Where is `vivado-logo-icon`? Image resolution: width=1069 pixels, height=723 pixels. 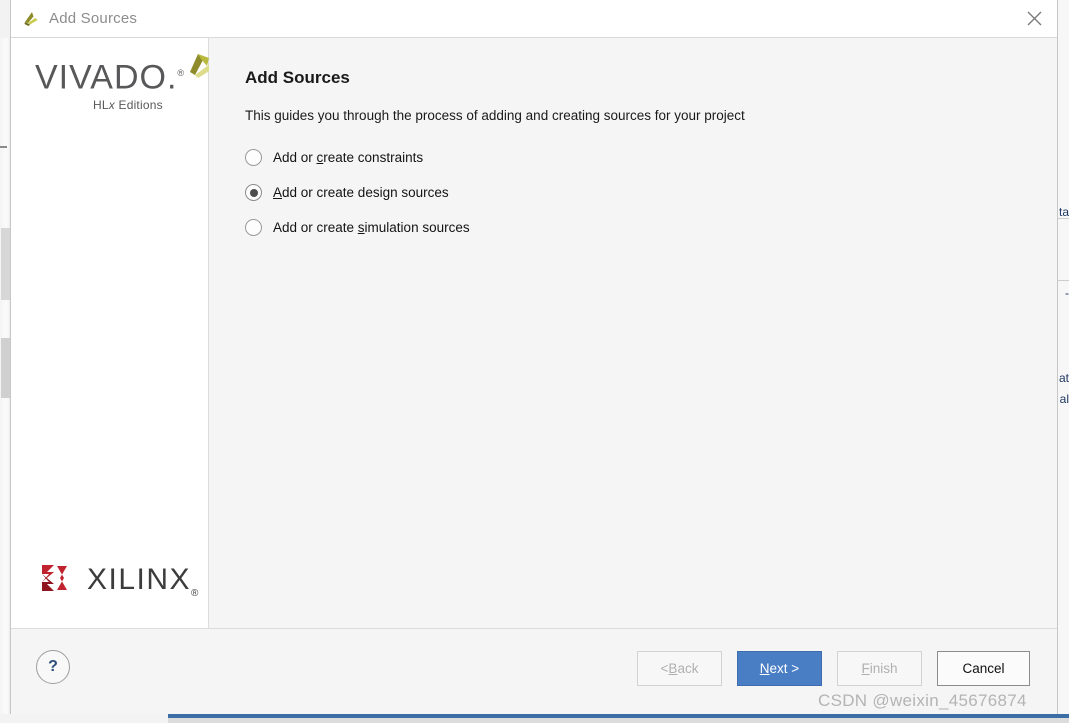 vivado-logo-icon is located at coordinates (31, 19).